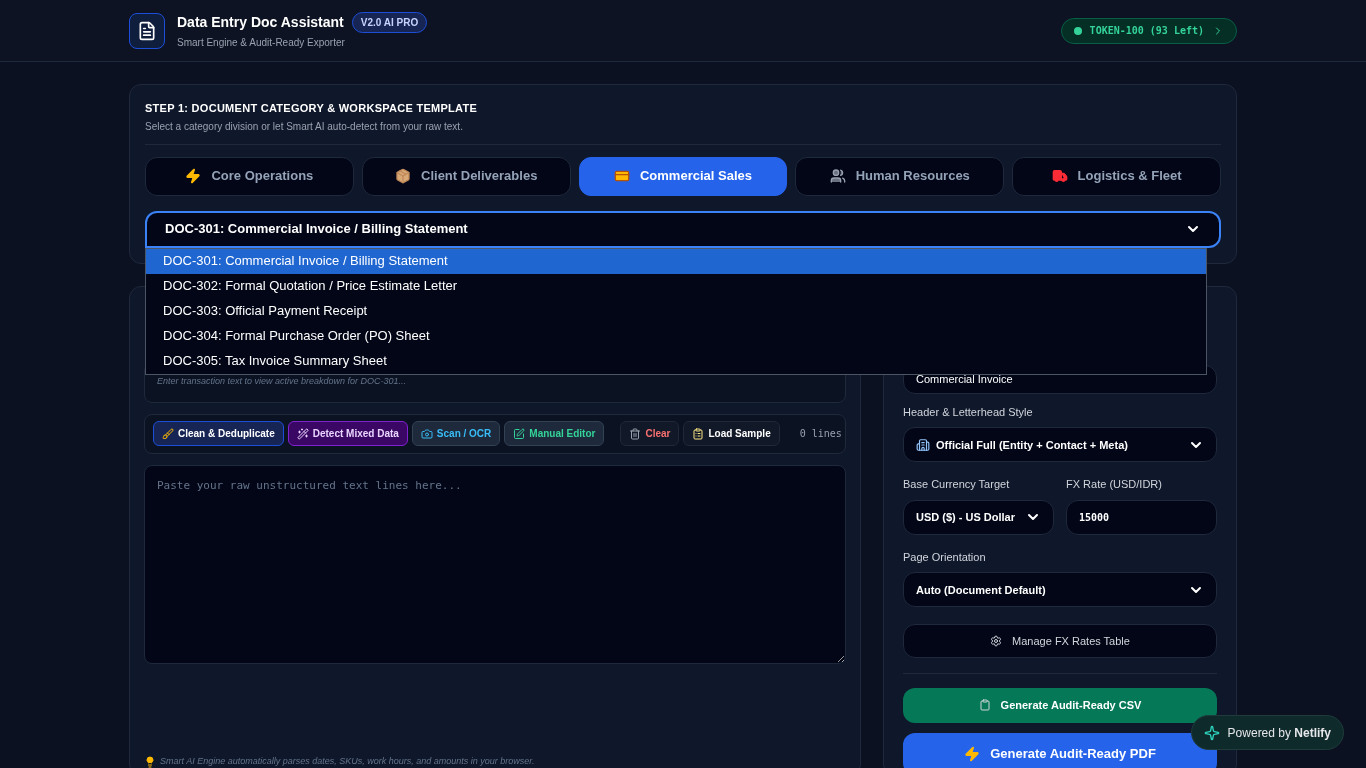 The image size is (1366, 768). I want to click on field-label: Header & Letterhead Style, so click(968, 412).